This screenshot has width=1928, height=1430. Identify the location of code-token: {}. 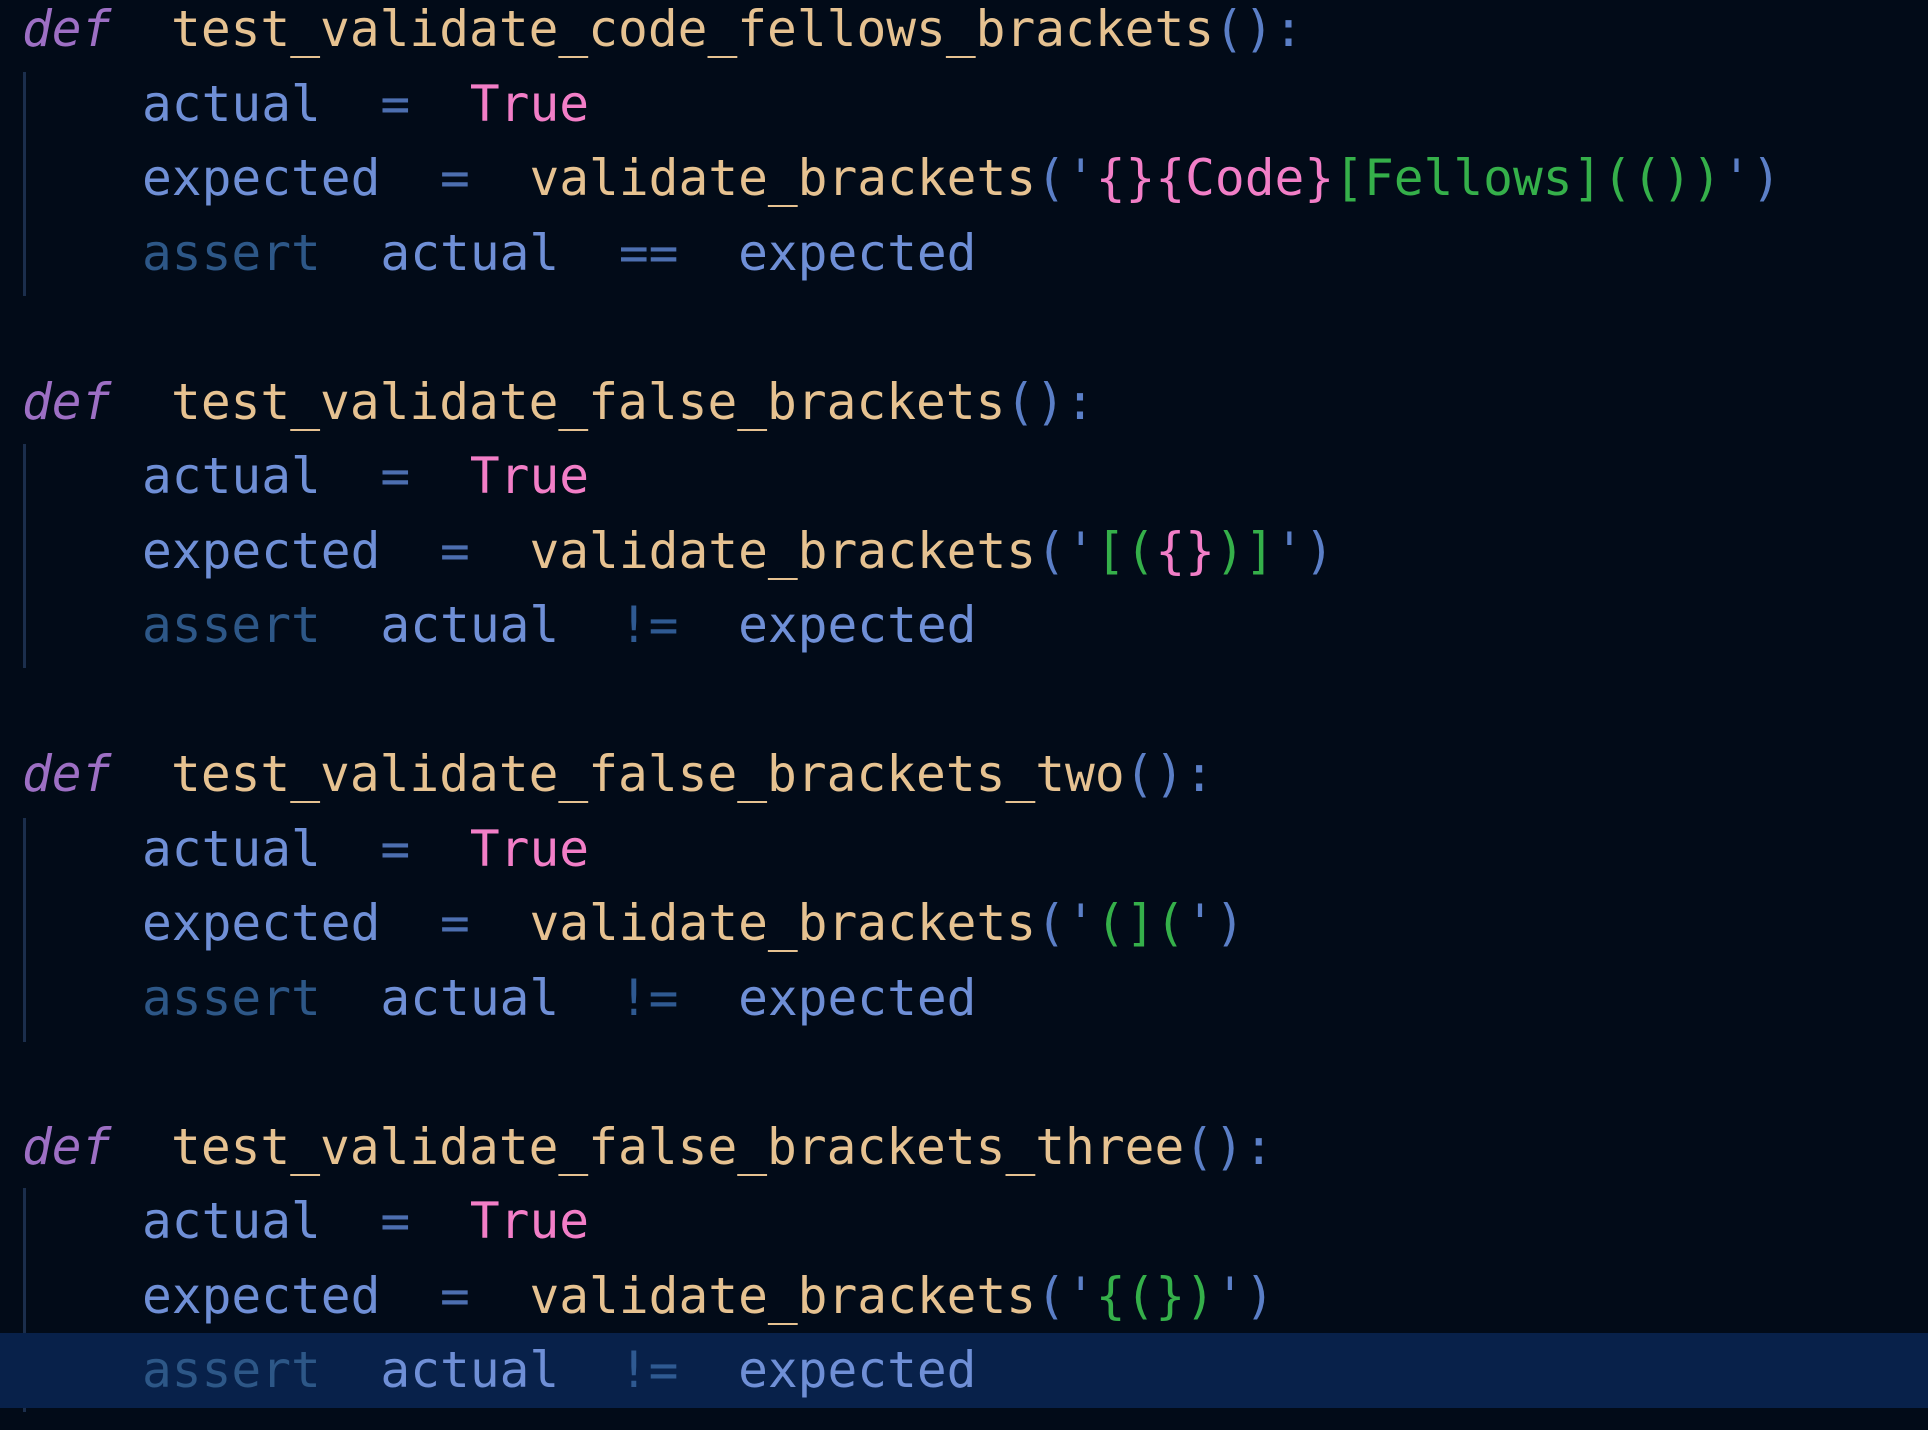
(1185, 550).